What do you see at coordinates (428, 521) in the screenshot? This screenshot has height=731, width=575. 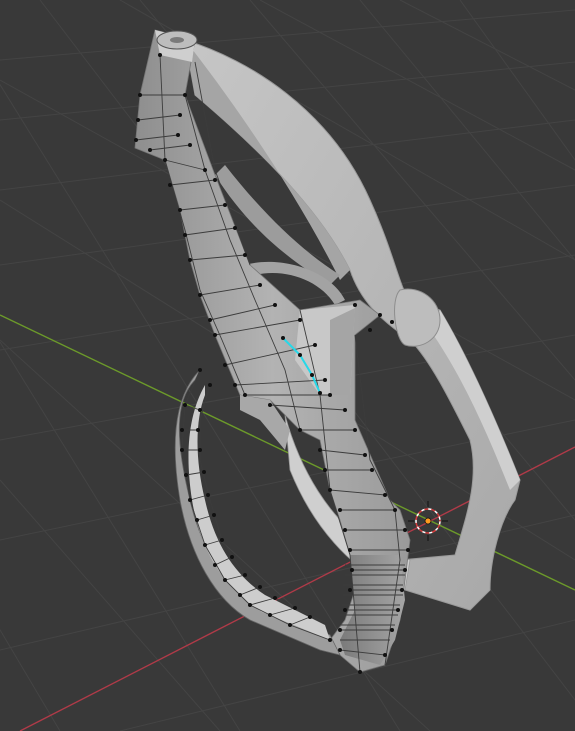 I see `object-origin-icon` at bounding box center [428, 521].